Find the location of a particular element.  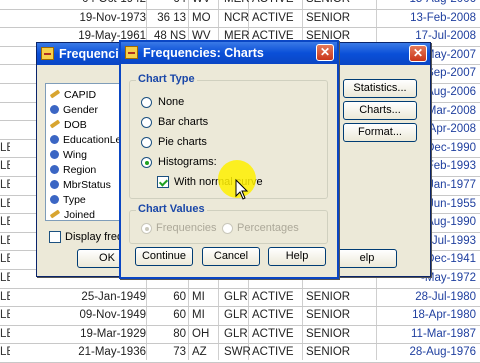

joined-date-cell: 11-Mar-1987 is located at coordinates (428, 334).